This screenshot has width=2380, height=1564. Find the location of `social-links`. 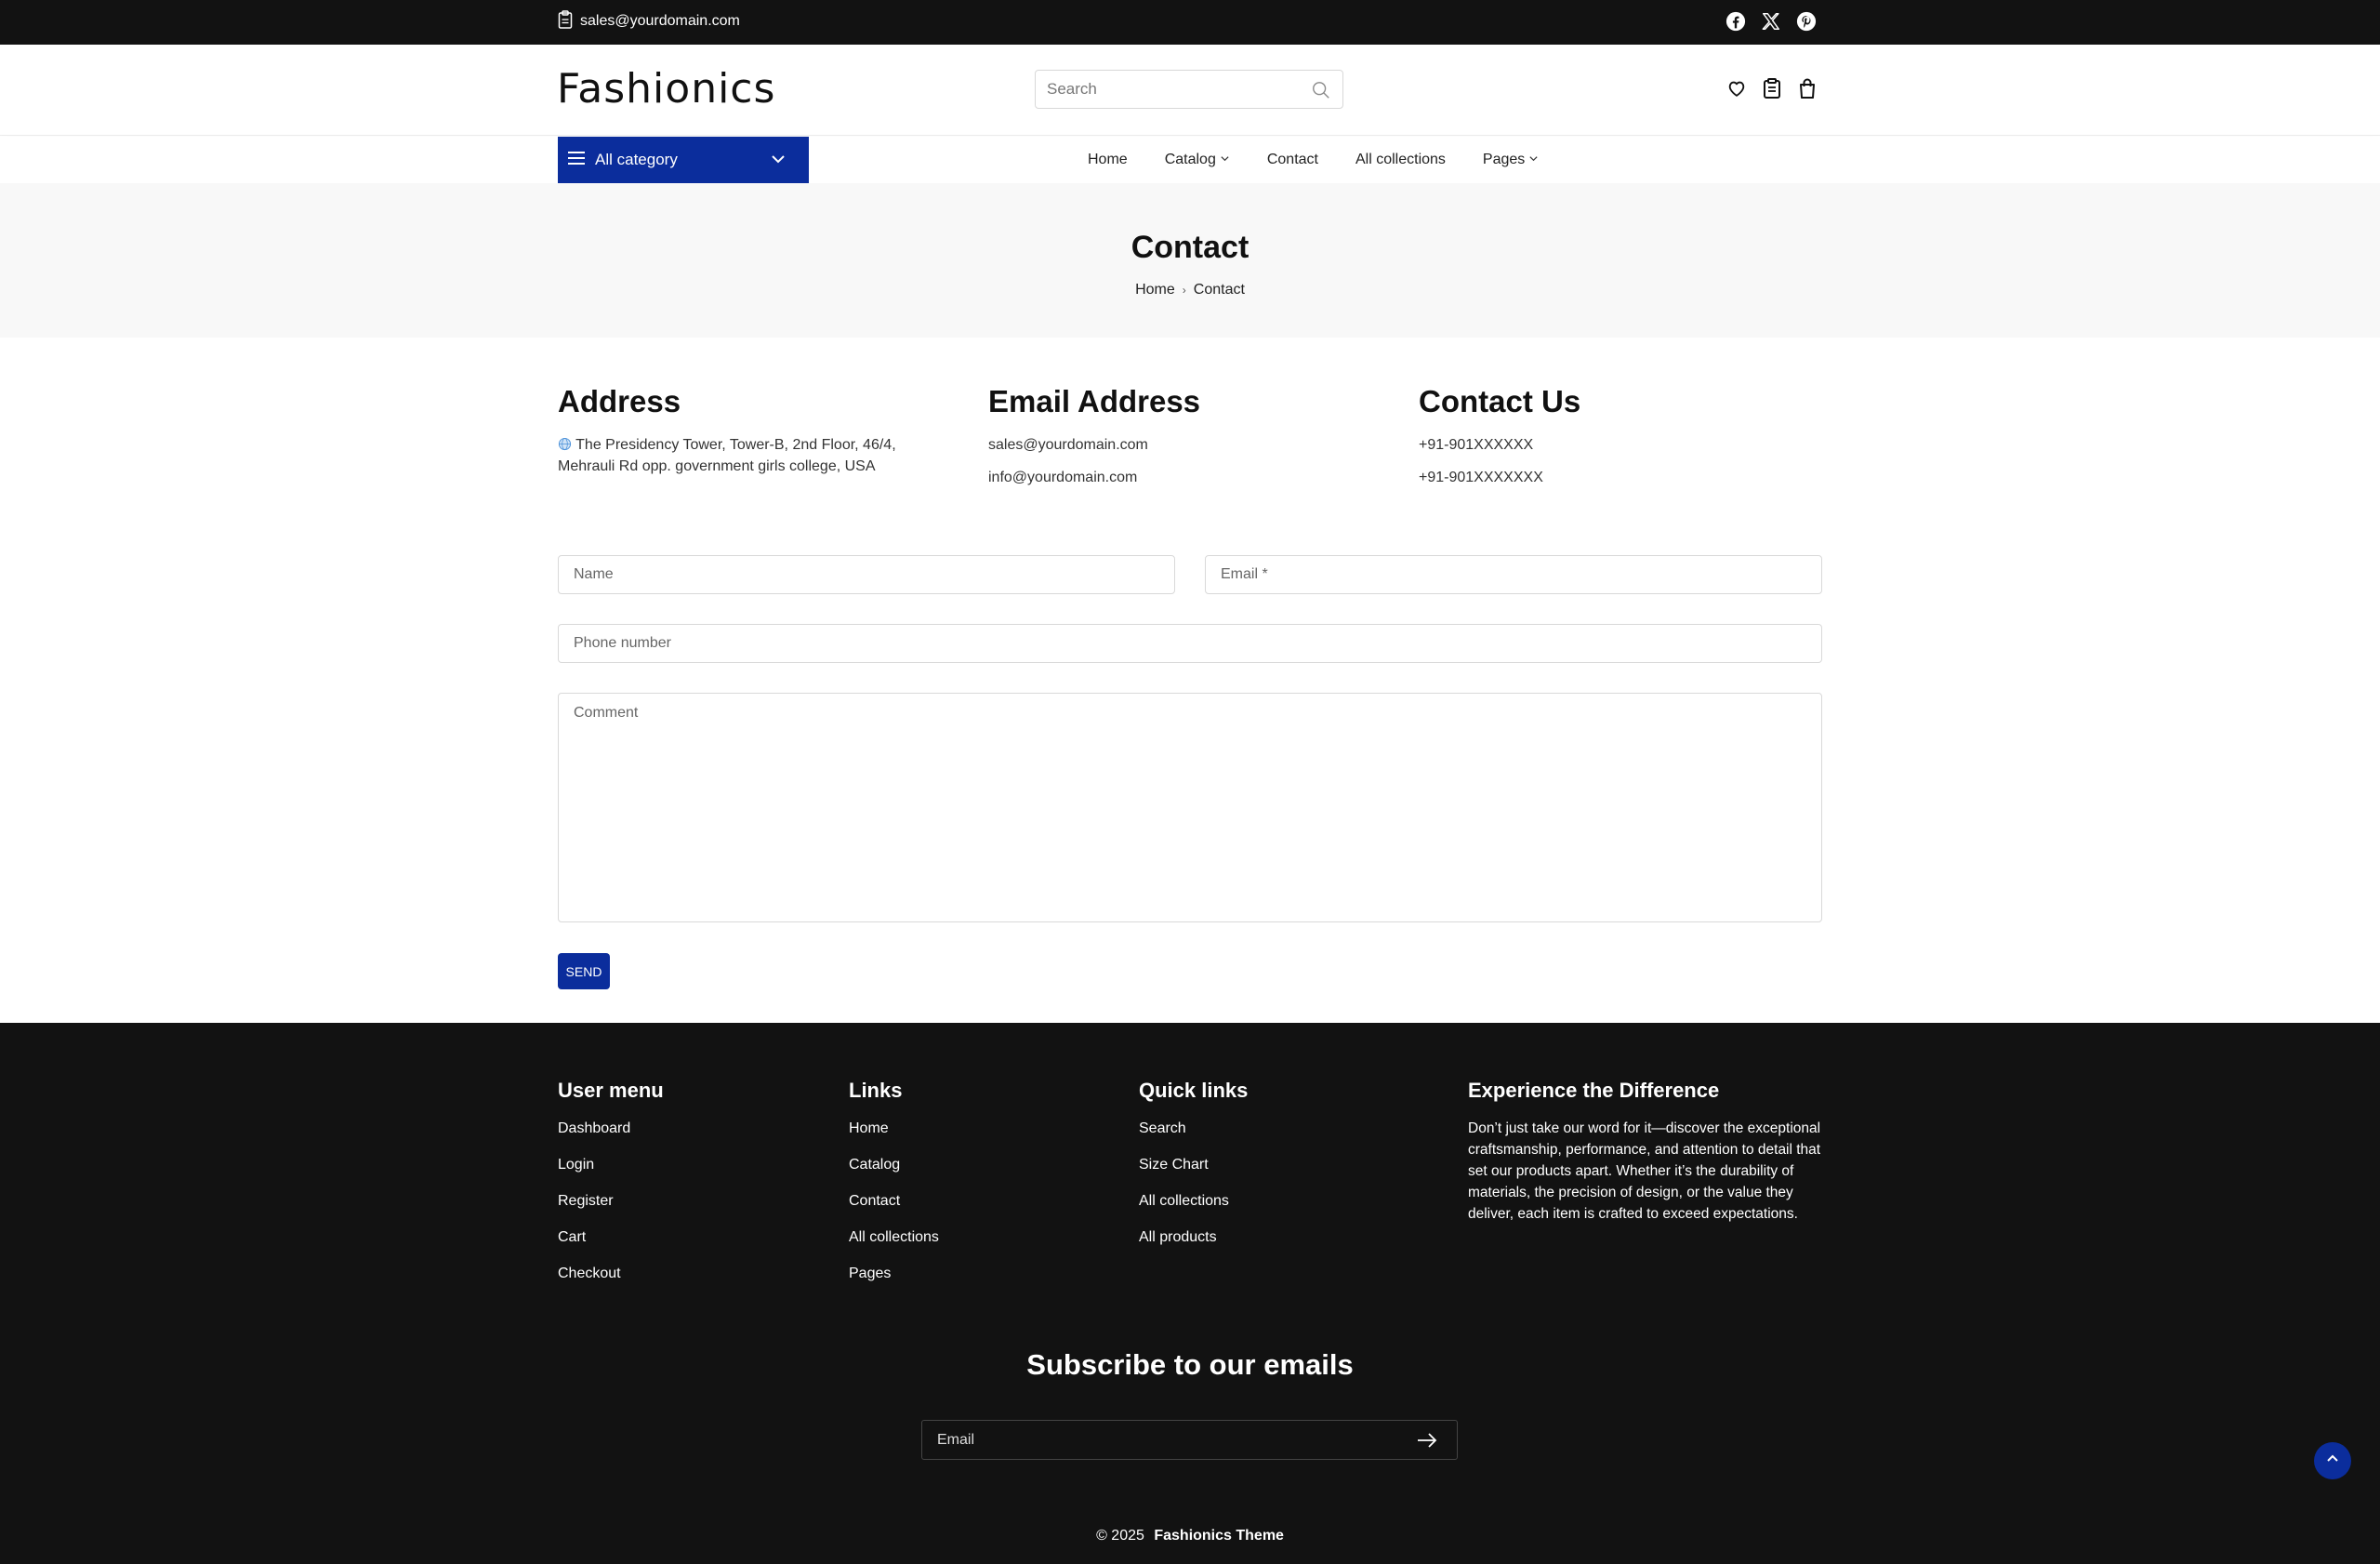

social-links is located at coordinates (1771, 21).